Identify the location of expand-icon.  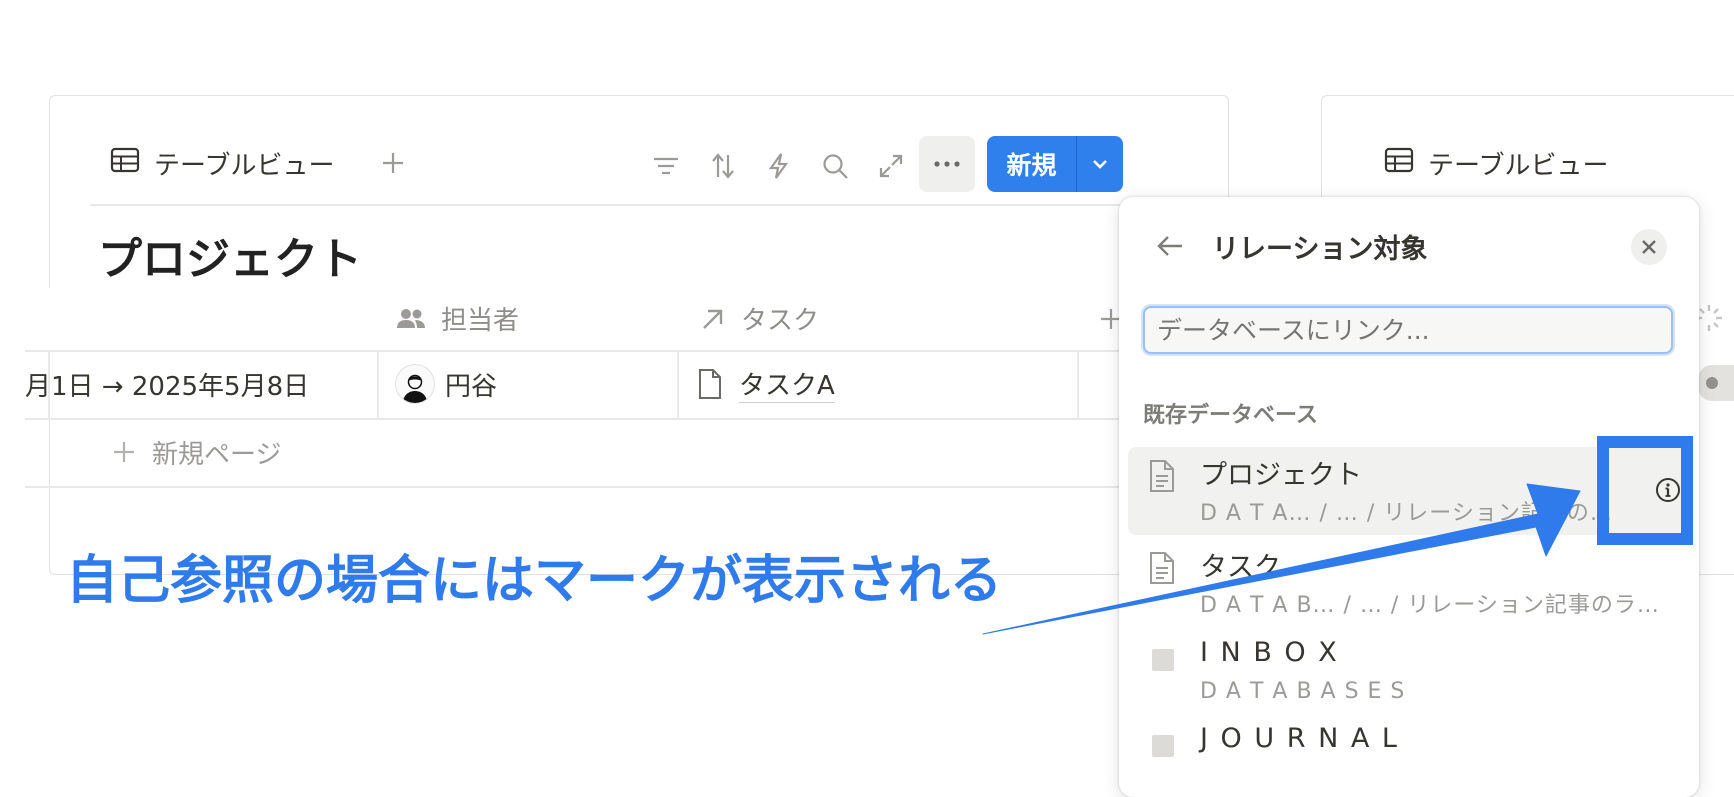
(891, 166).